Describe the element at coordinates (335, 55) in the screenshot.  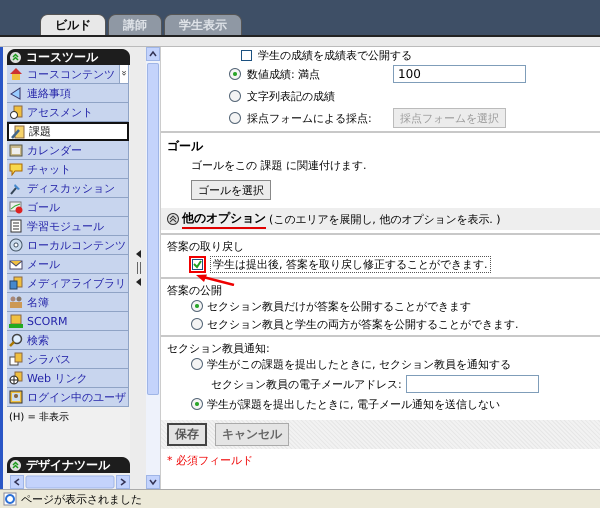
I see `option-label: 学生の成績を成績表で公開する` at that location.